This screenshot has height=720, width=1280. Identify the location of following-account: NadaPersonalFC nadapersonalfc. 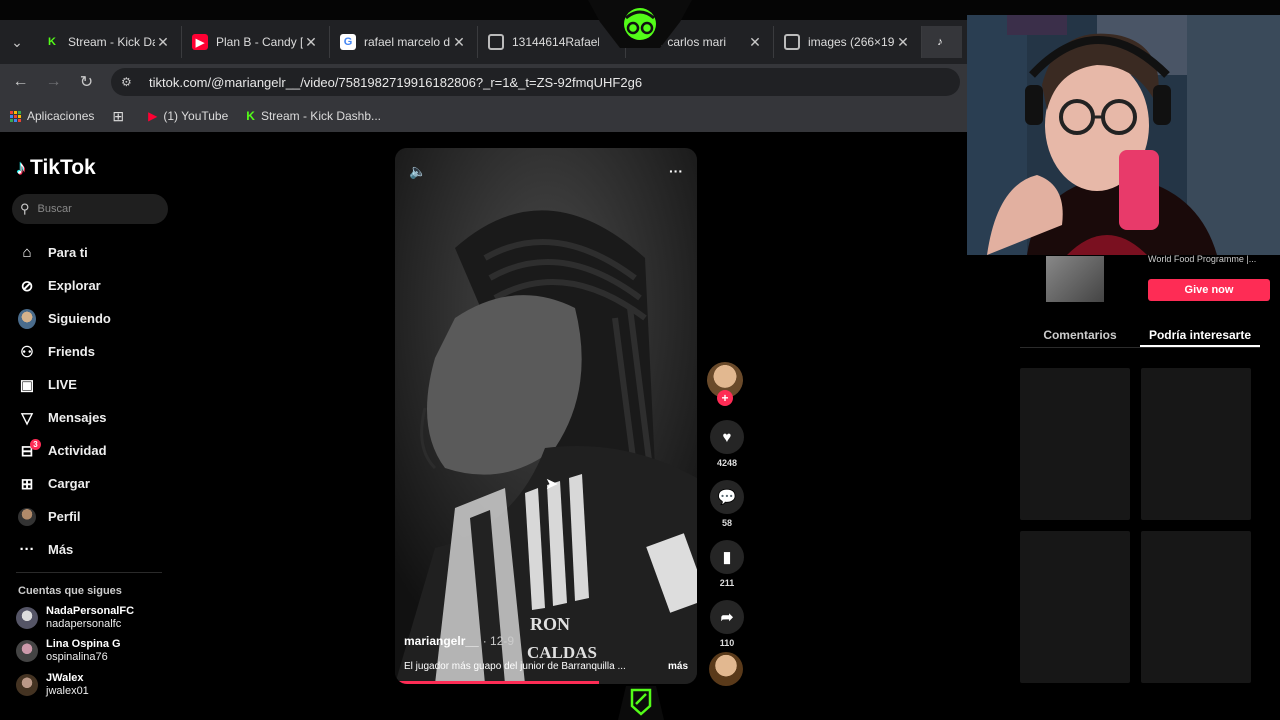
(75, 618).